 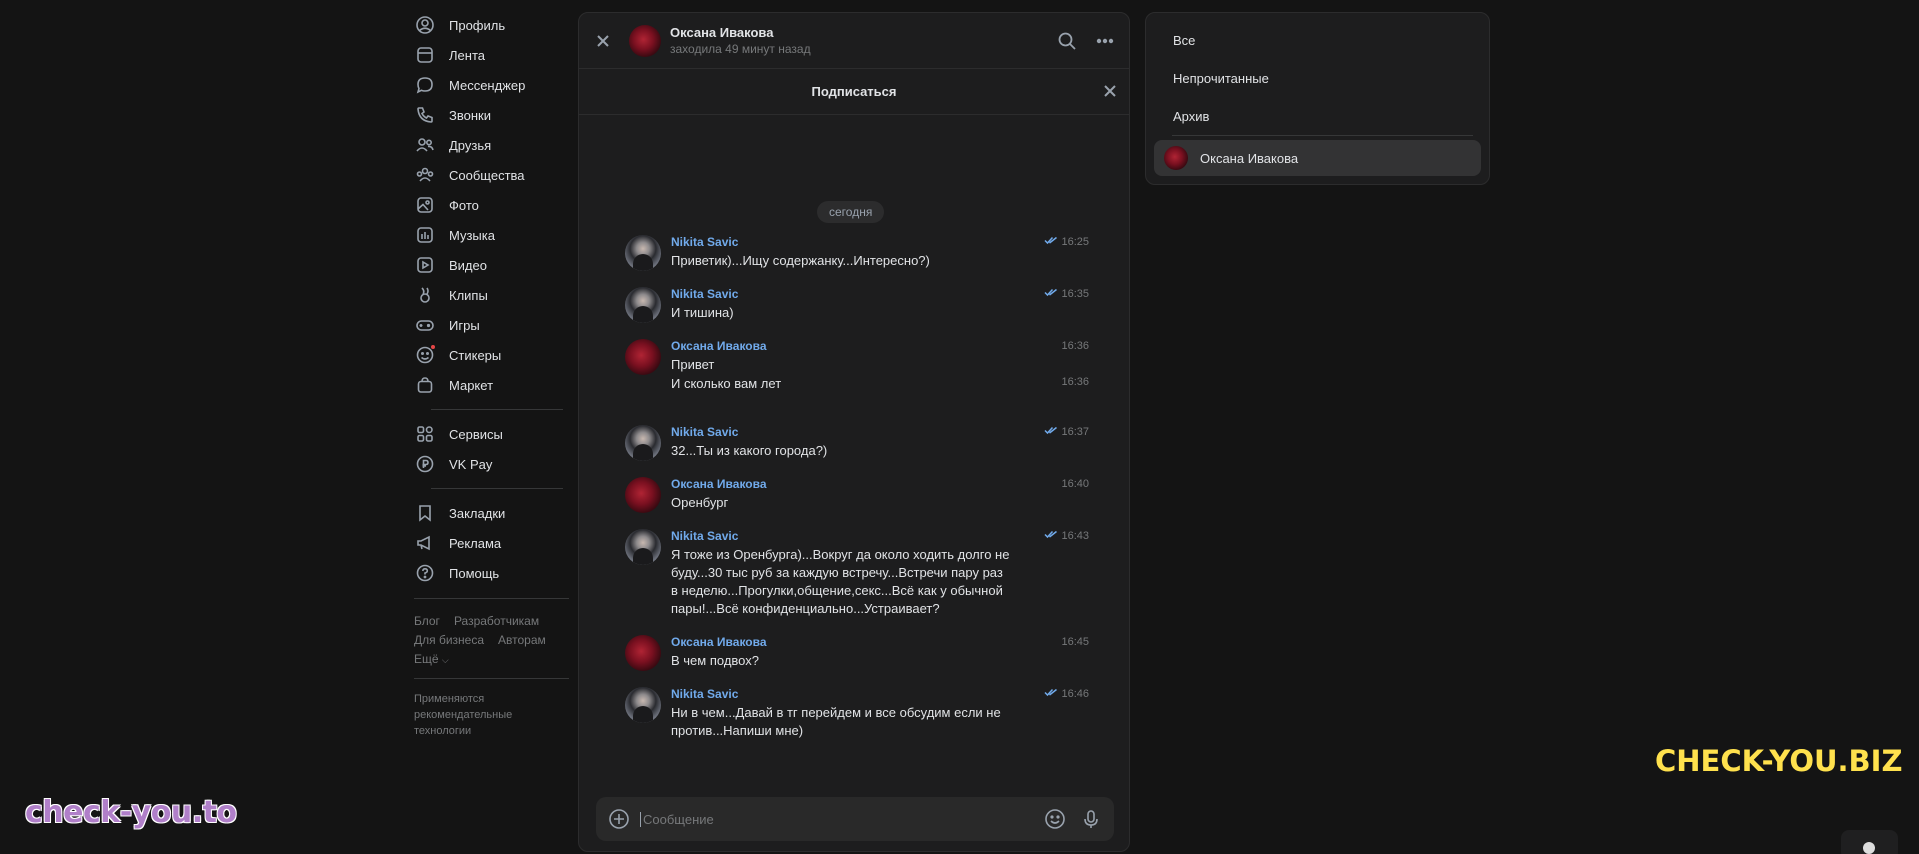 I want to click on nav-item-label: Клипы, so click(x=468, y=295).